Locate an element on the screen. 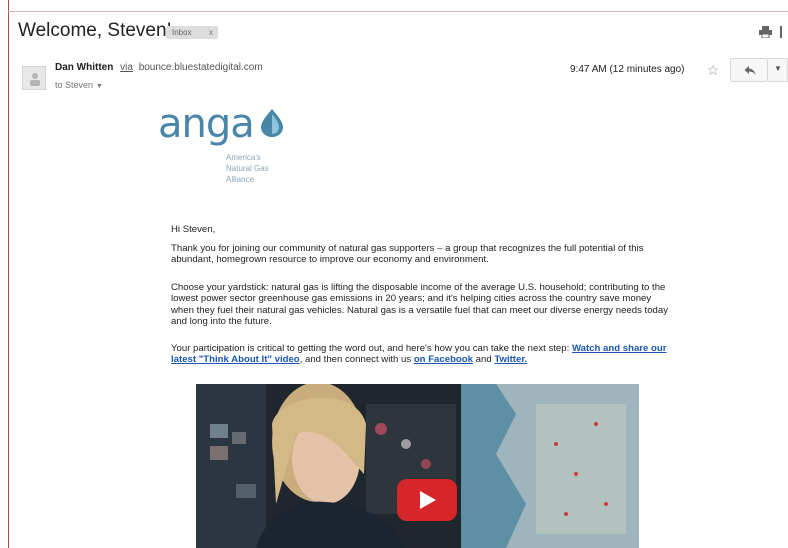  play-icon is located at coordinates (427, 500).